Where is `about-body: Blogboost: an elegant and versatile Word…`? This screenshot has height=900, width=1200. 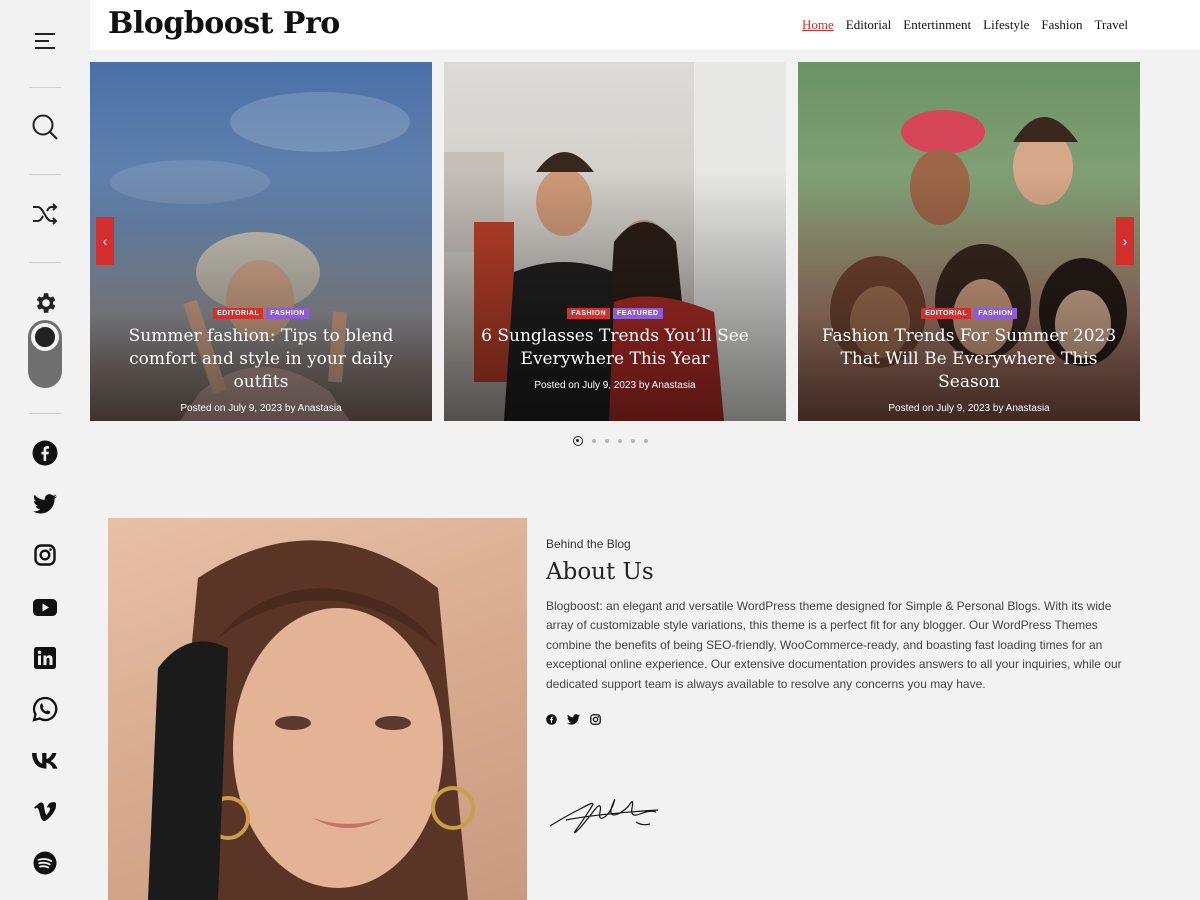 about-body: Blogboost: an elegant and versatile Word… is located at coordinates (834, 645).